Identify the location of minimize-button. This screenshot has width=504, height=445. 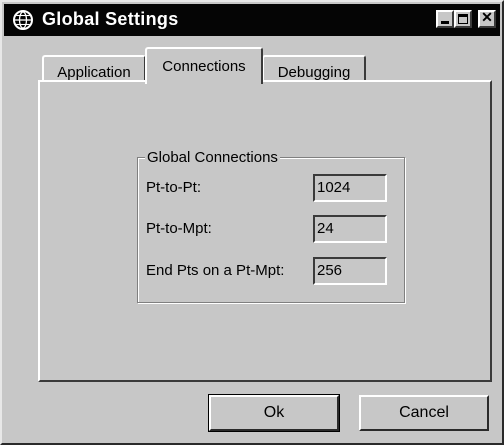
(445, 19).